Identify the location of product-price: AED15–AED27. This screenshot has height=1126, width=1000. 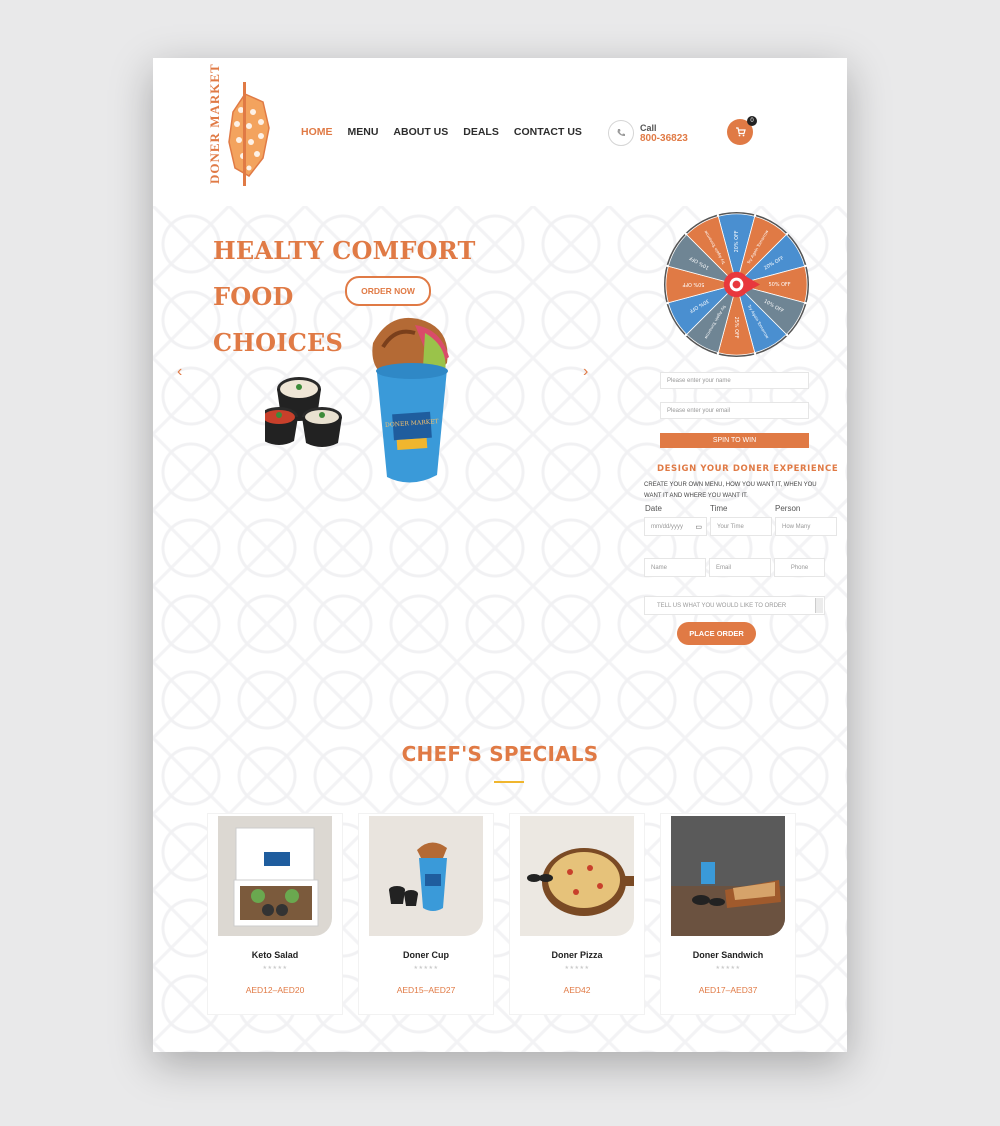
(426, 990).